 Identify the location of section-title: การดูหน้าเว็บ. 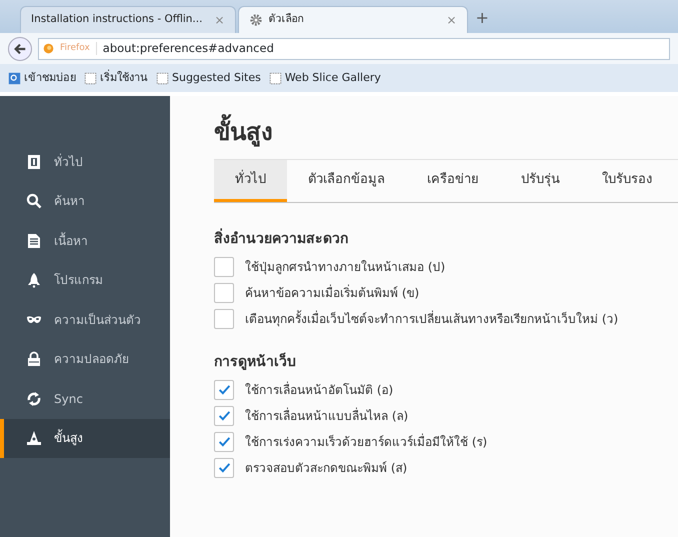
(255, 362).